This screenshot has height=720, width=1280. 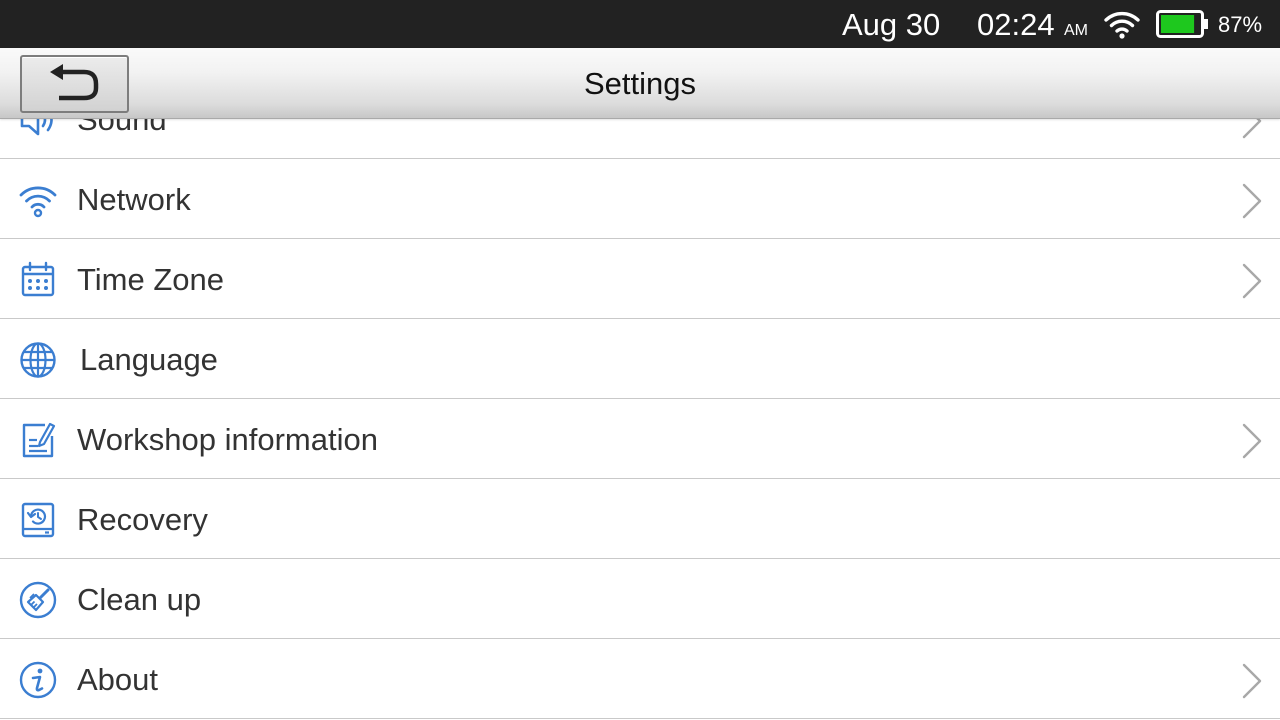 I want to click on settings-item-clean-up: Clean up, so click(x=640, y=599).